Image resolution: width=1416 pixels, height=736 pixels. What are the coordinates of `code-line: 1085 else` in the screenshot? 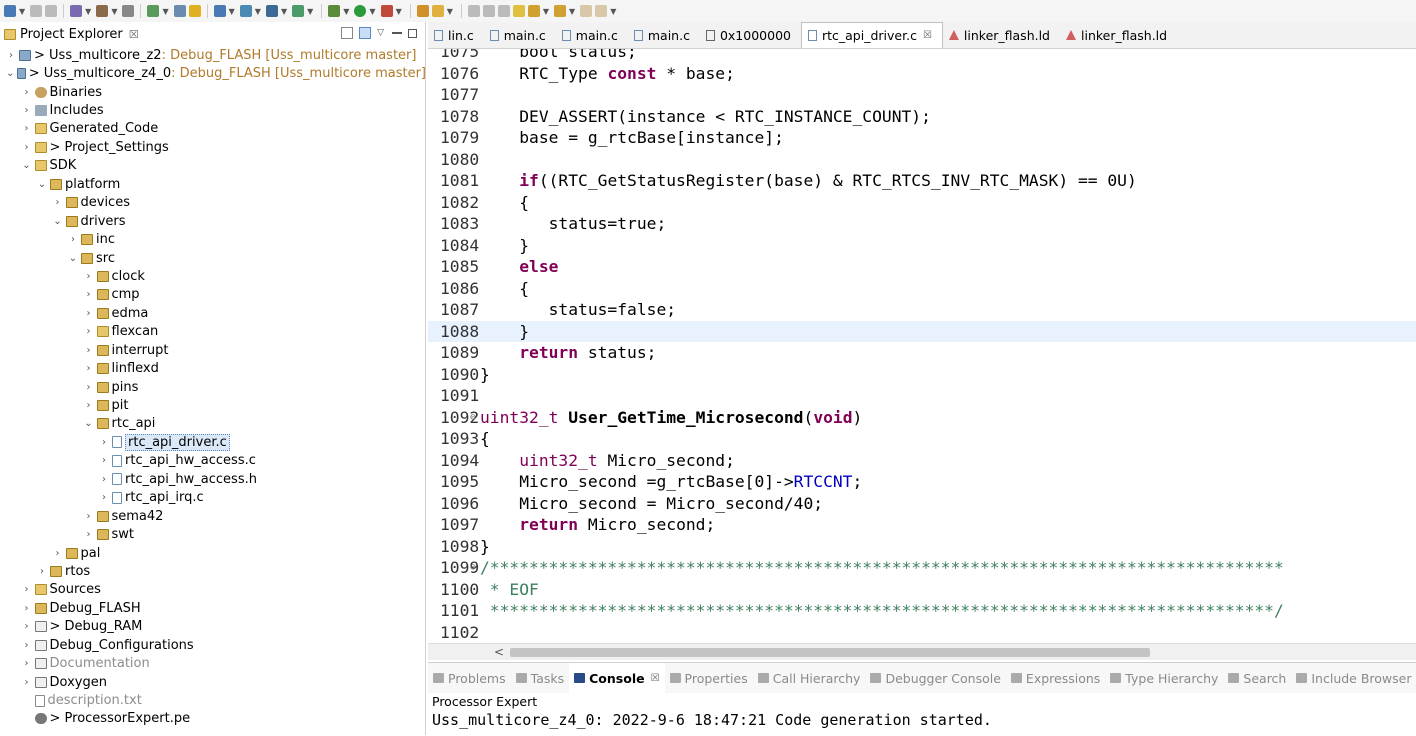 It's located at (922, 267).